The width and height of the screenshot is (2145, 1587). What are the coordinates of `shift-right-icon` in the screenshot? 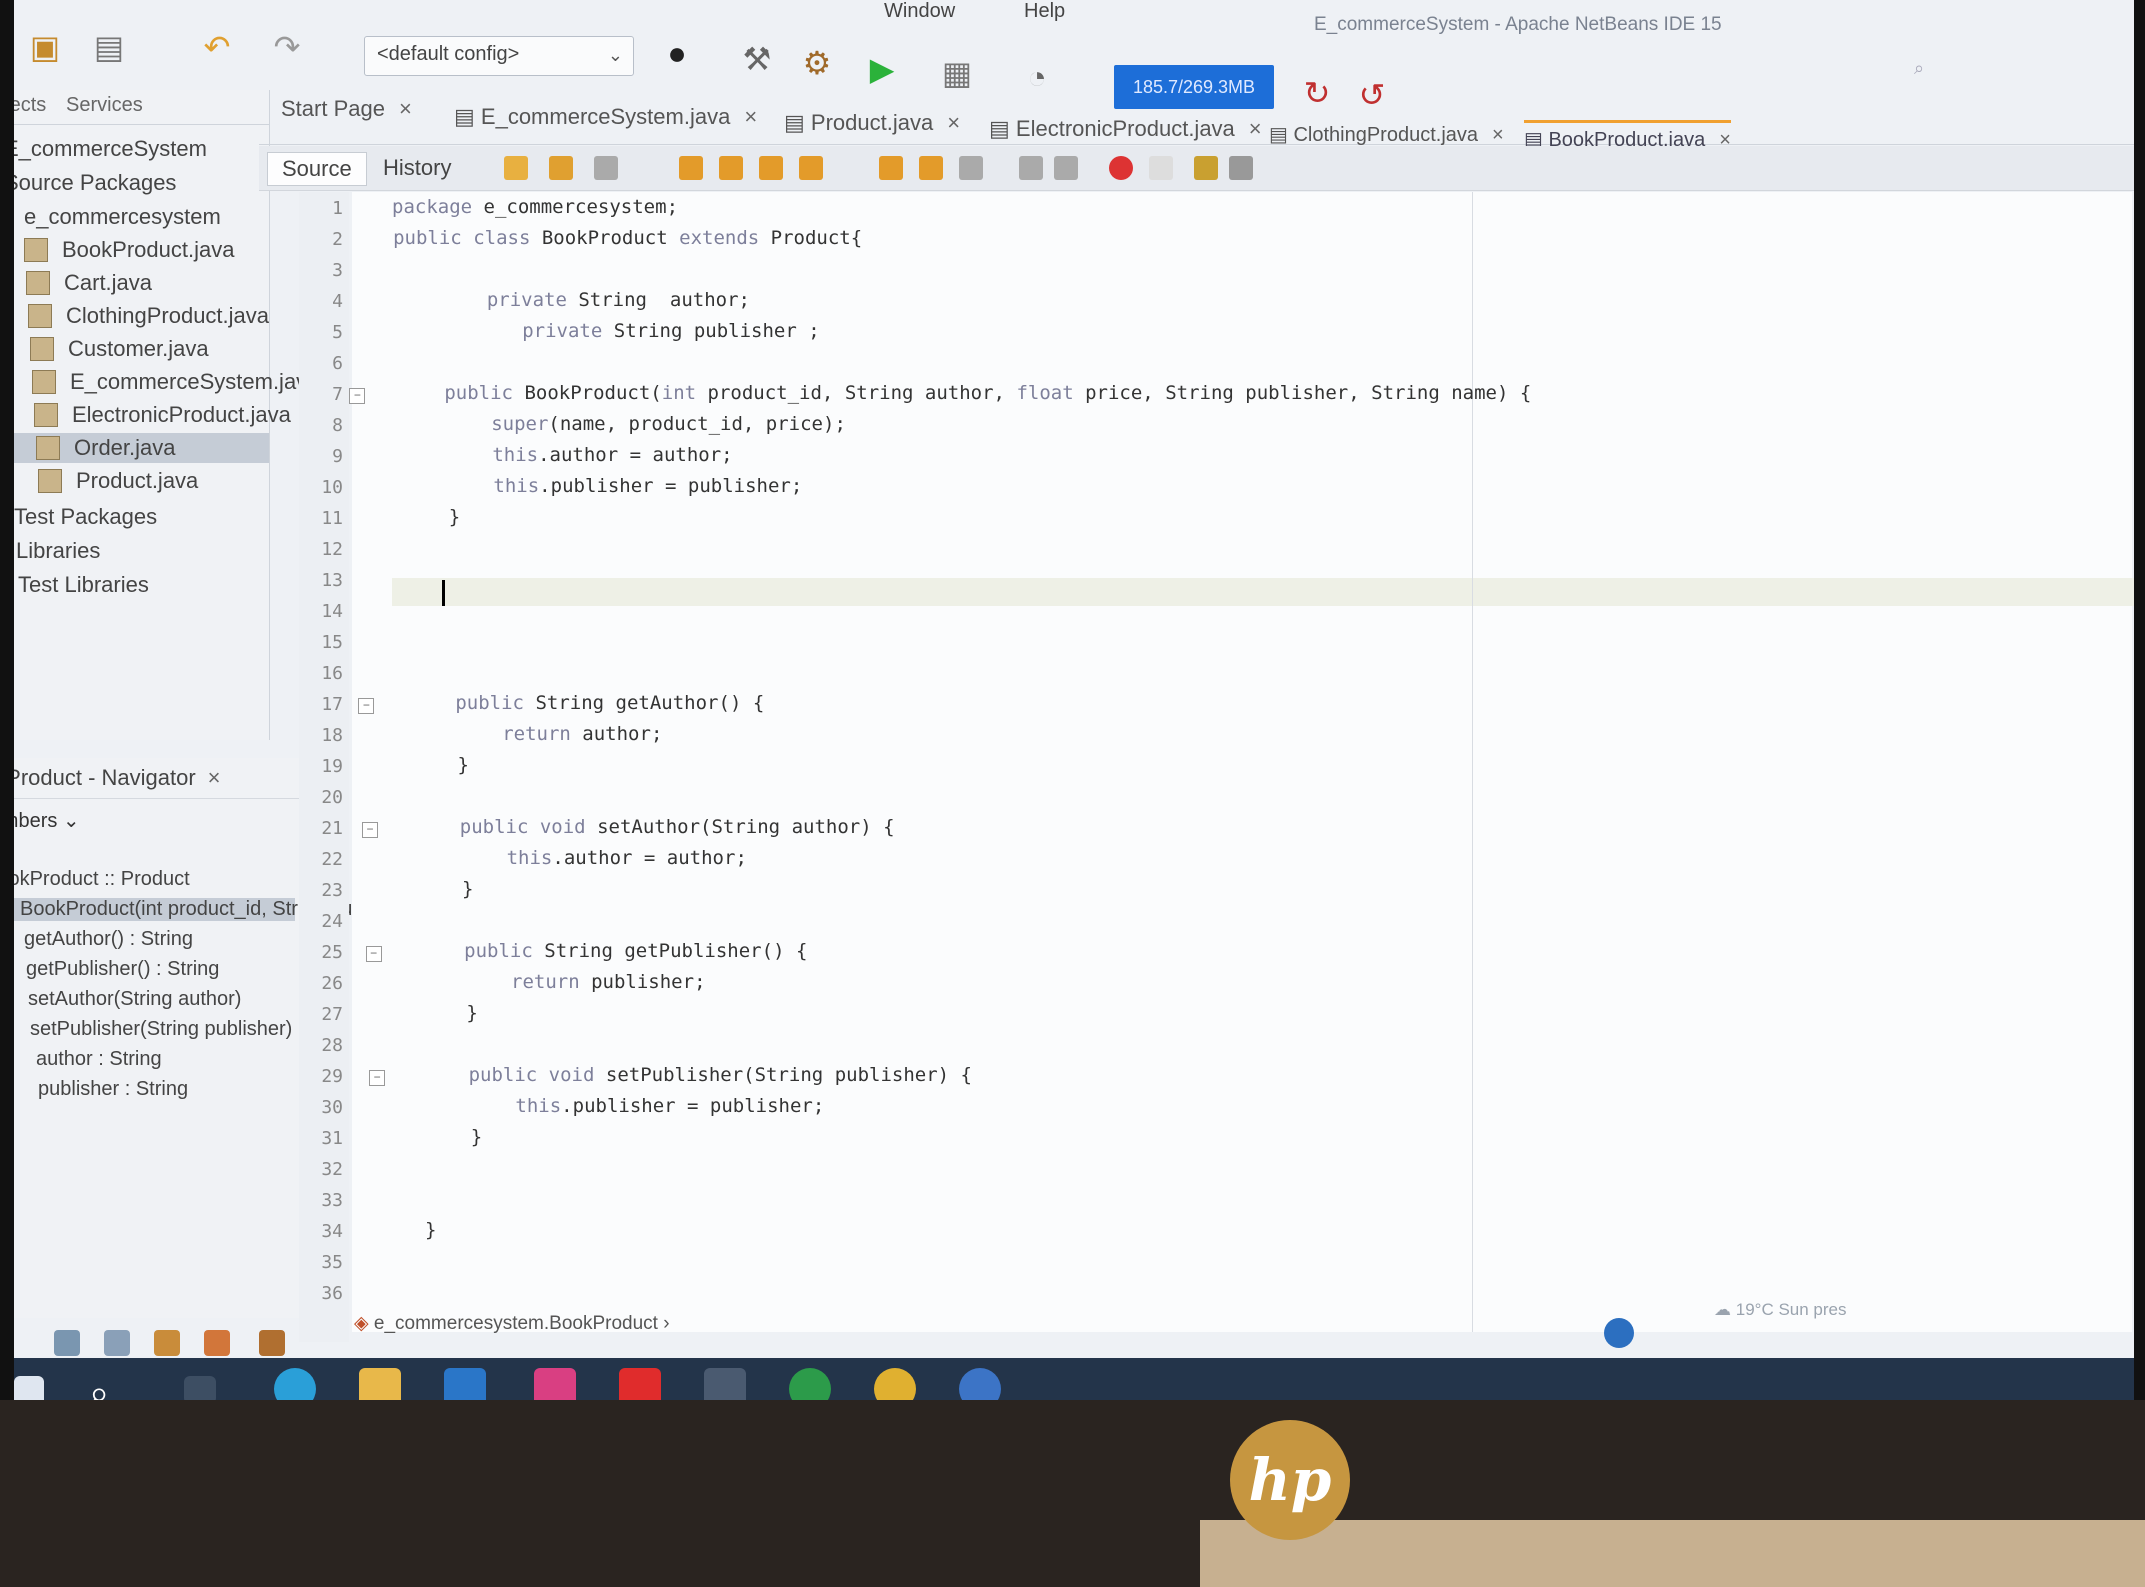 It's located at (1066, 168).